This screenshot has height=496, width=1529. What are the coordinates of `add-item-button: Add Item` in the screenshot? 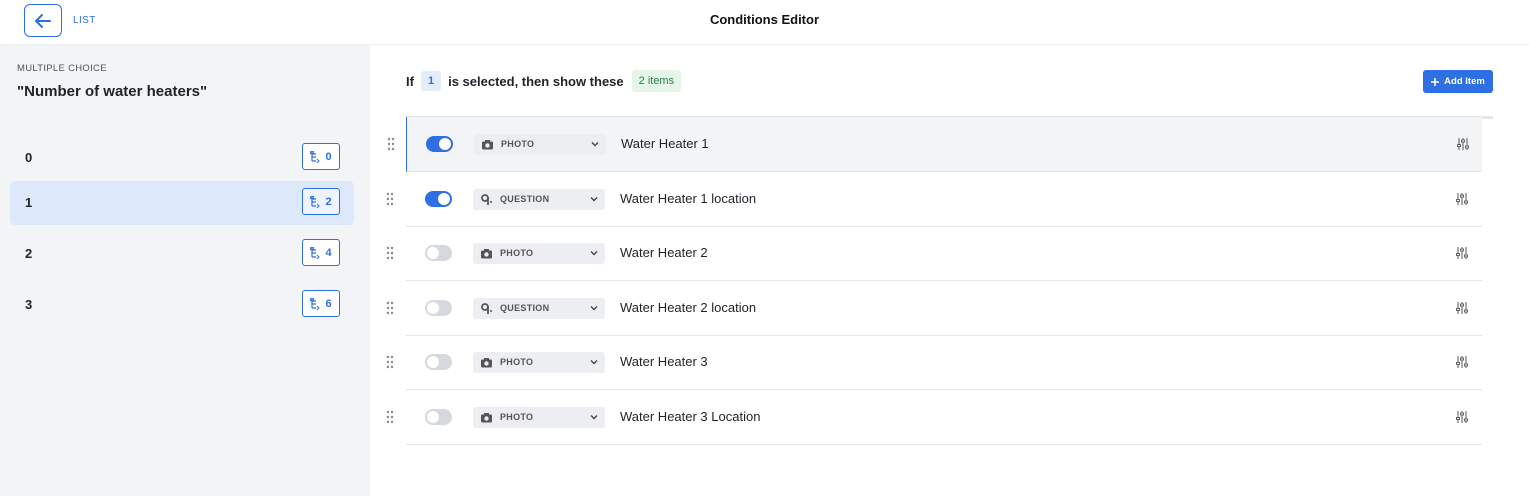 It's located at (1458, 81).